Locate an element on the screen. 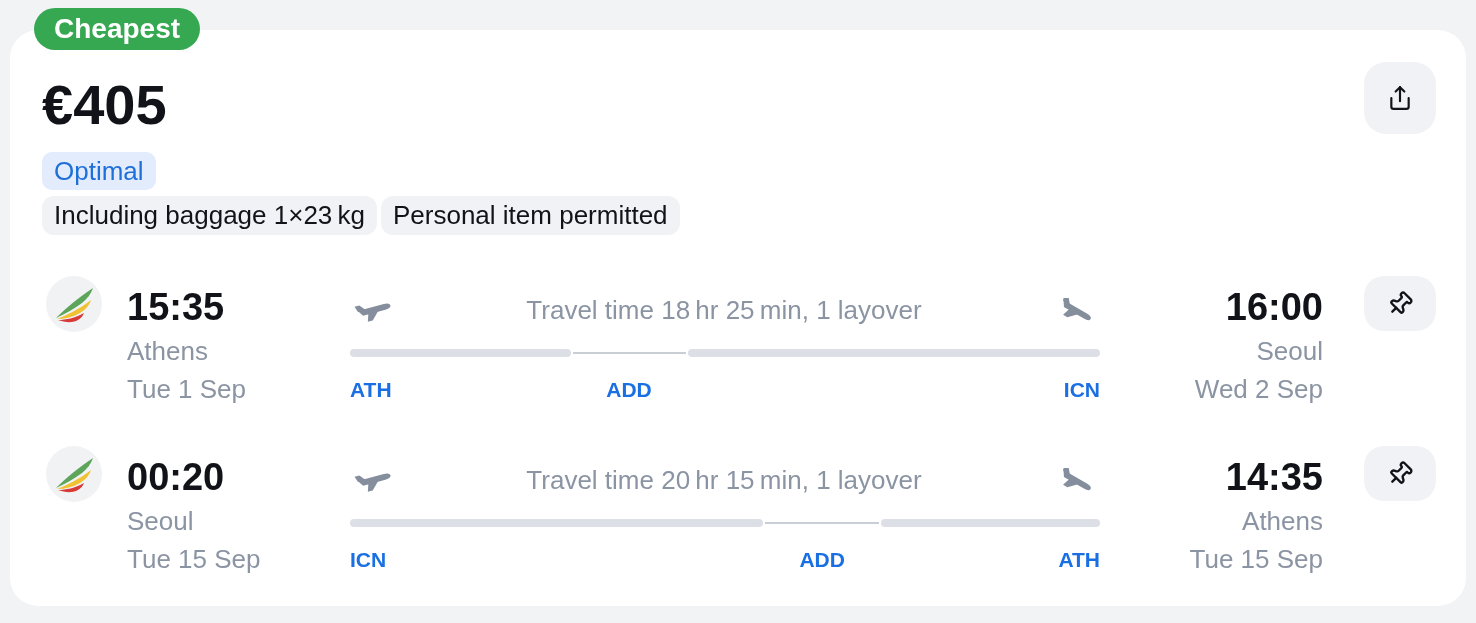  share-button is located at coordinates (1400, 98).